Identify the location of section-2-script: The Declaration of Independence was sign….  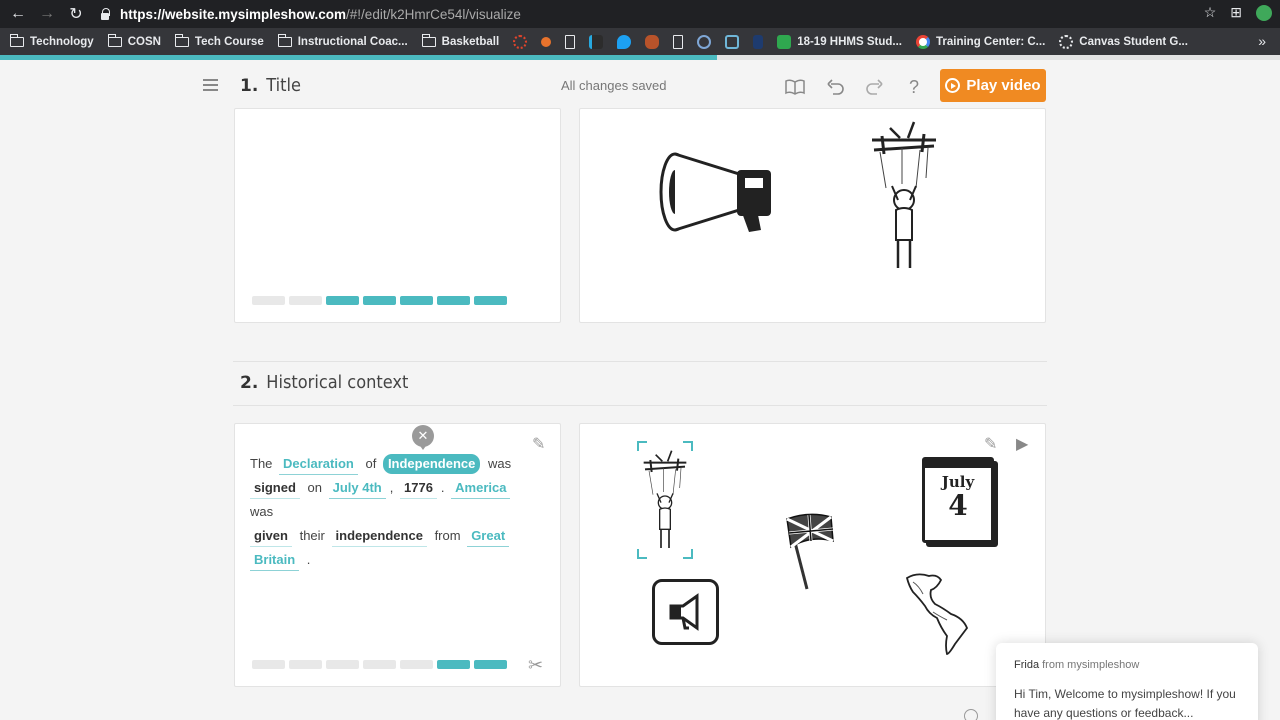
(395, 512).